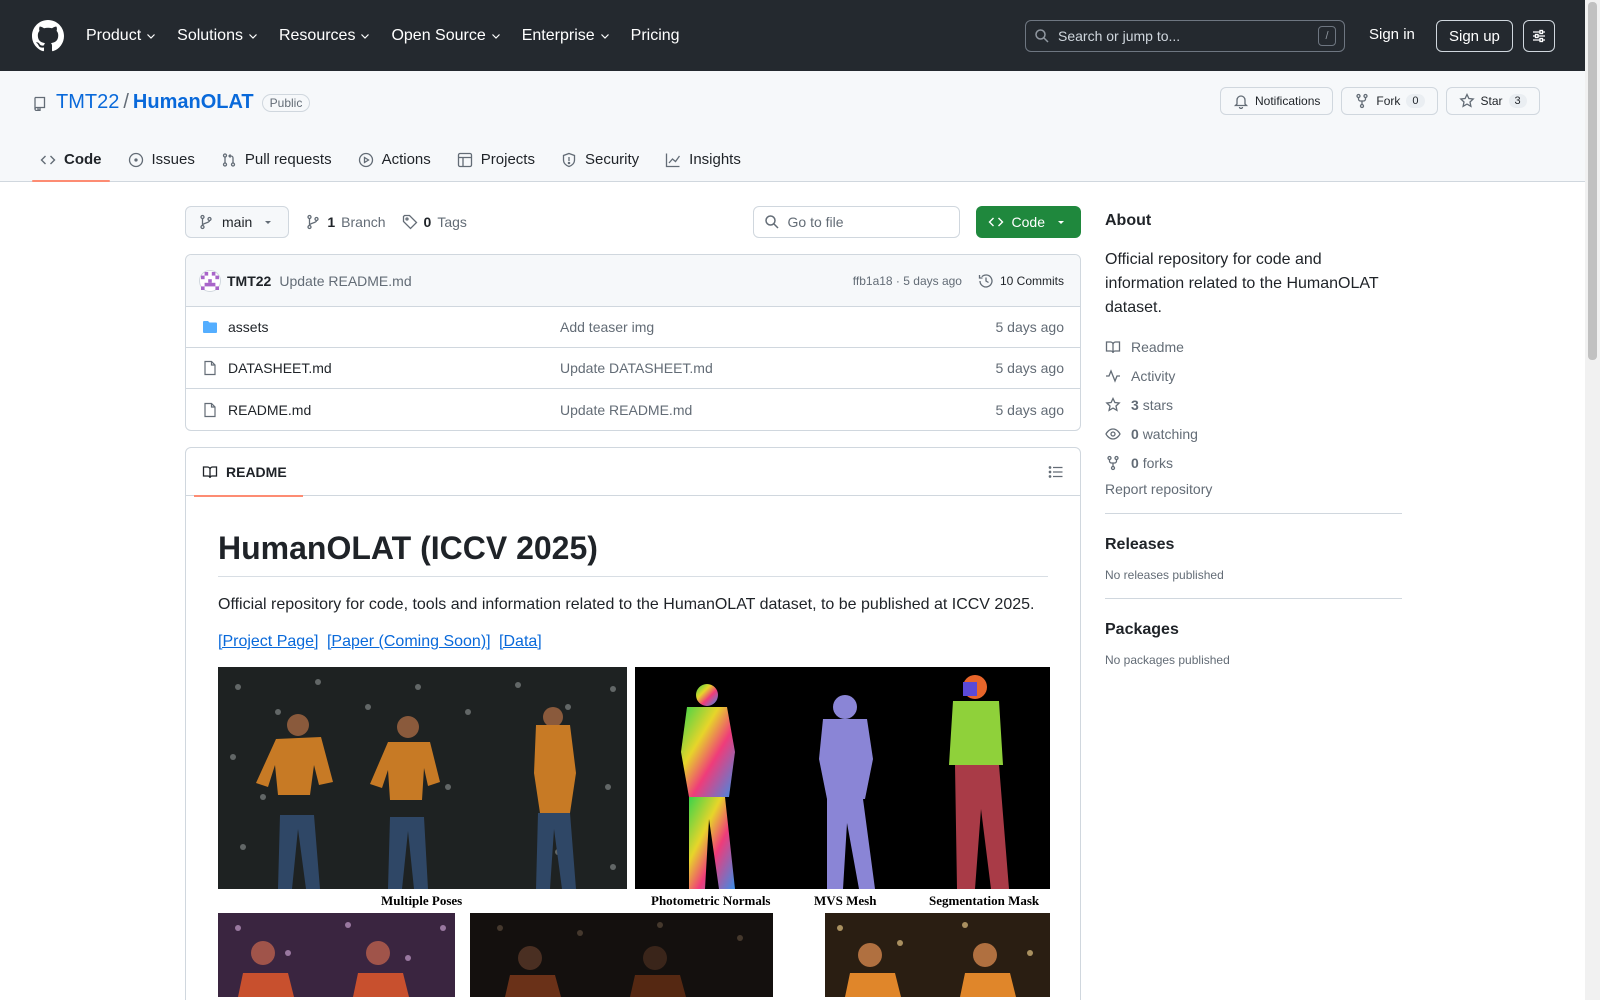  What do you see at coordinates (409, 641) in the screenshot?
I see `paper-link: [Paper (Coming Soon)]` at bounding box center [409, 641].